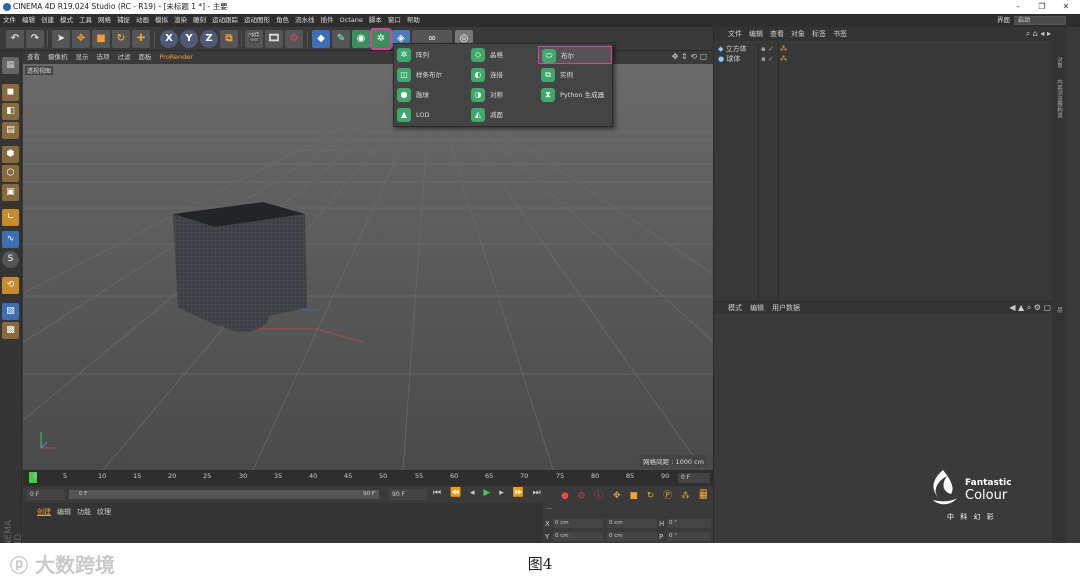  Describe the element at coordinates (101, 39) in the screenshot. I see `scale-icon: ■` at that location.